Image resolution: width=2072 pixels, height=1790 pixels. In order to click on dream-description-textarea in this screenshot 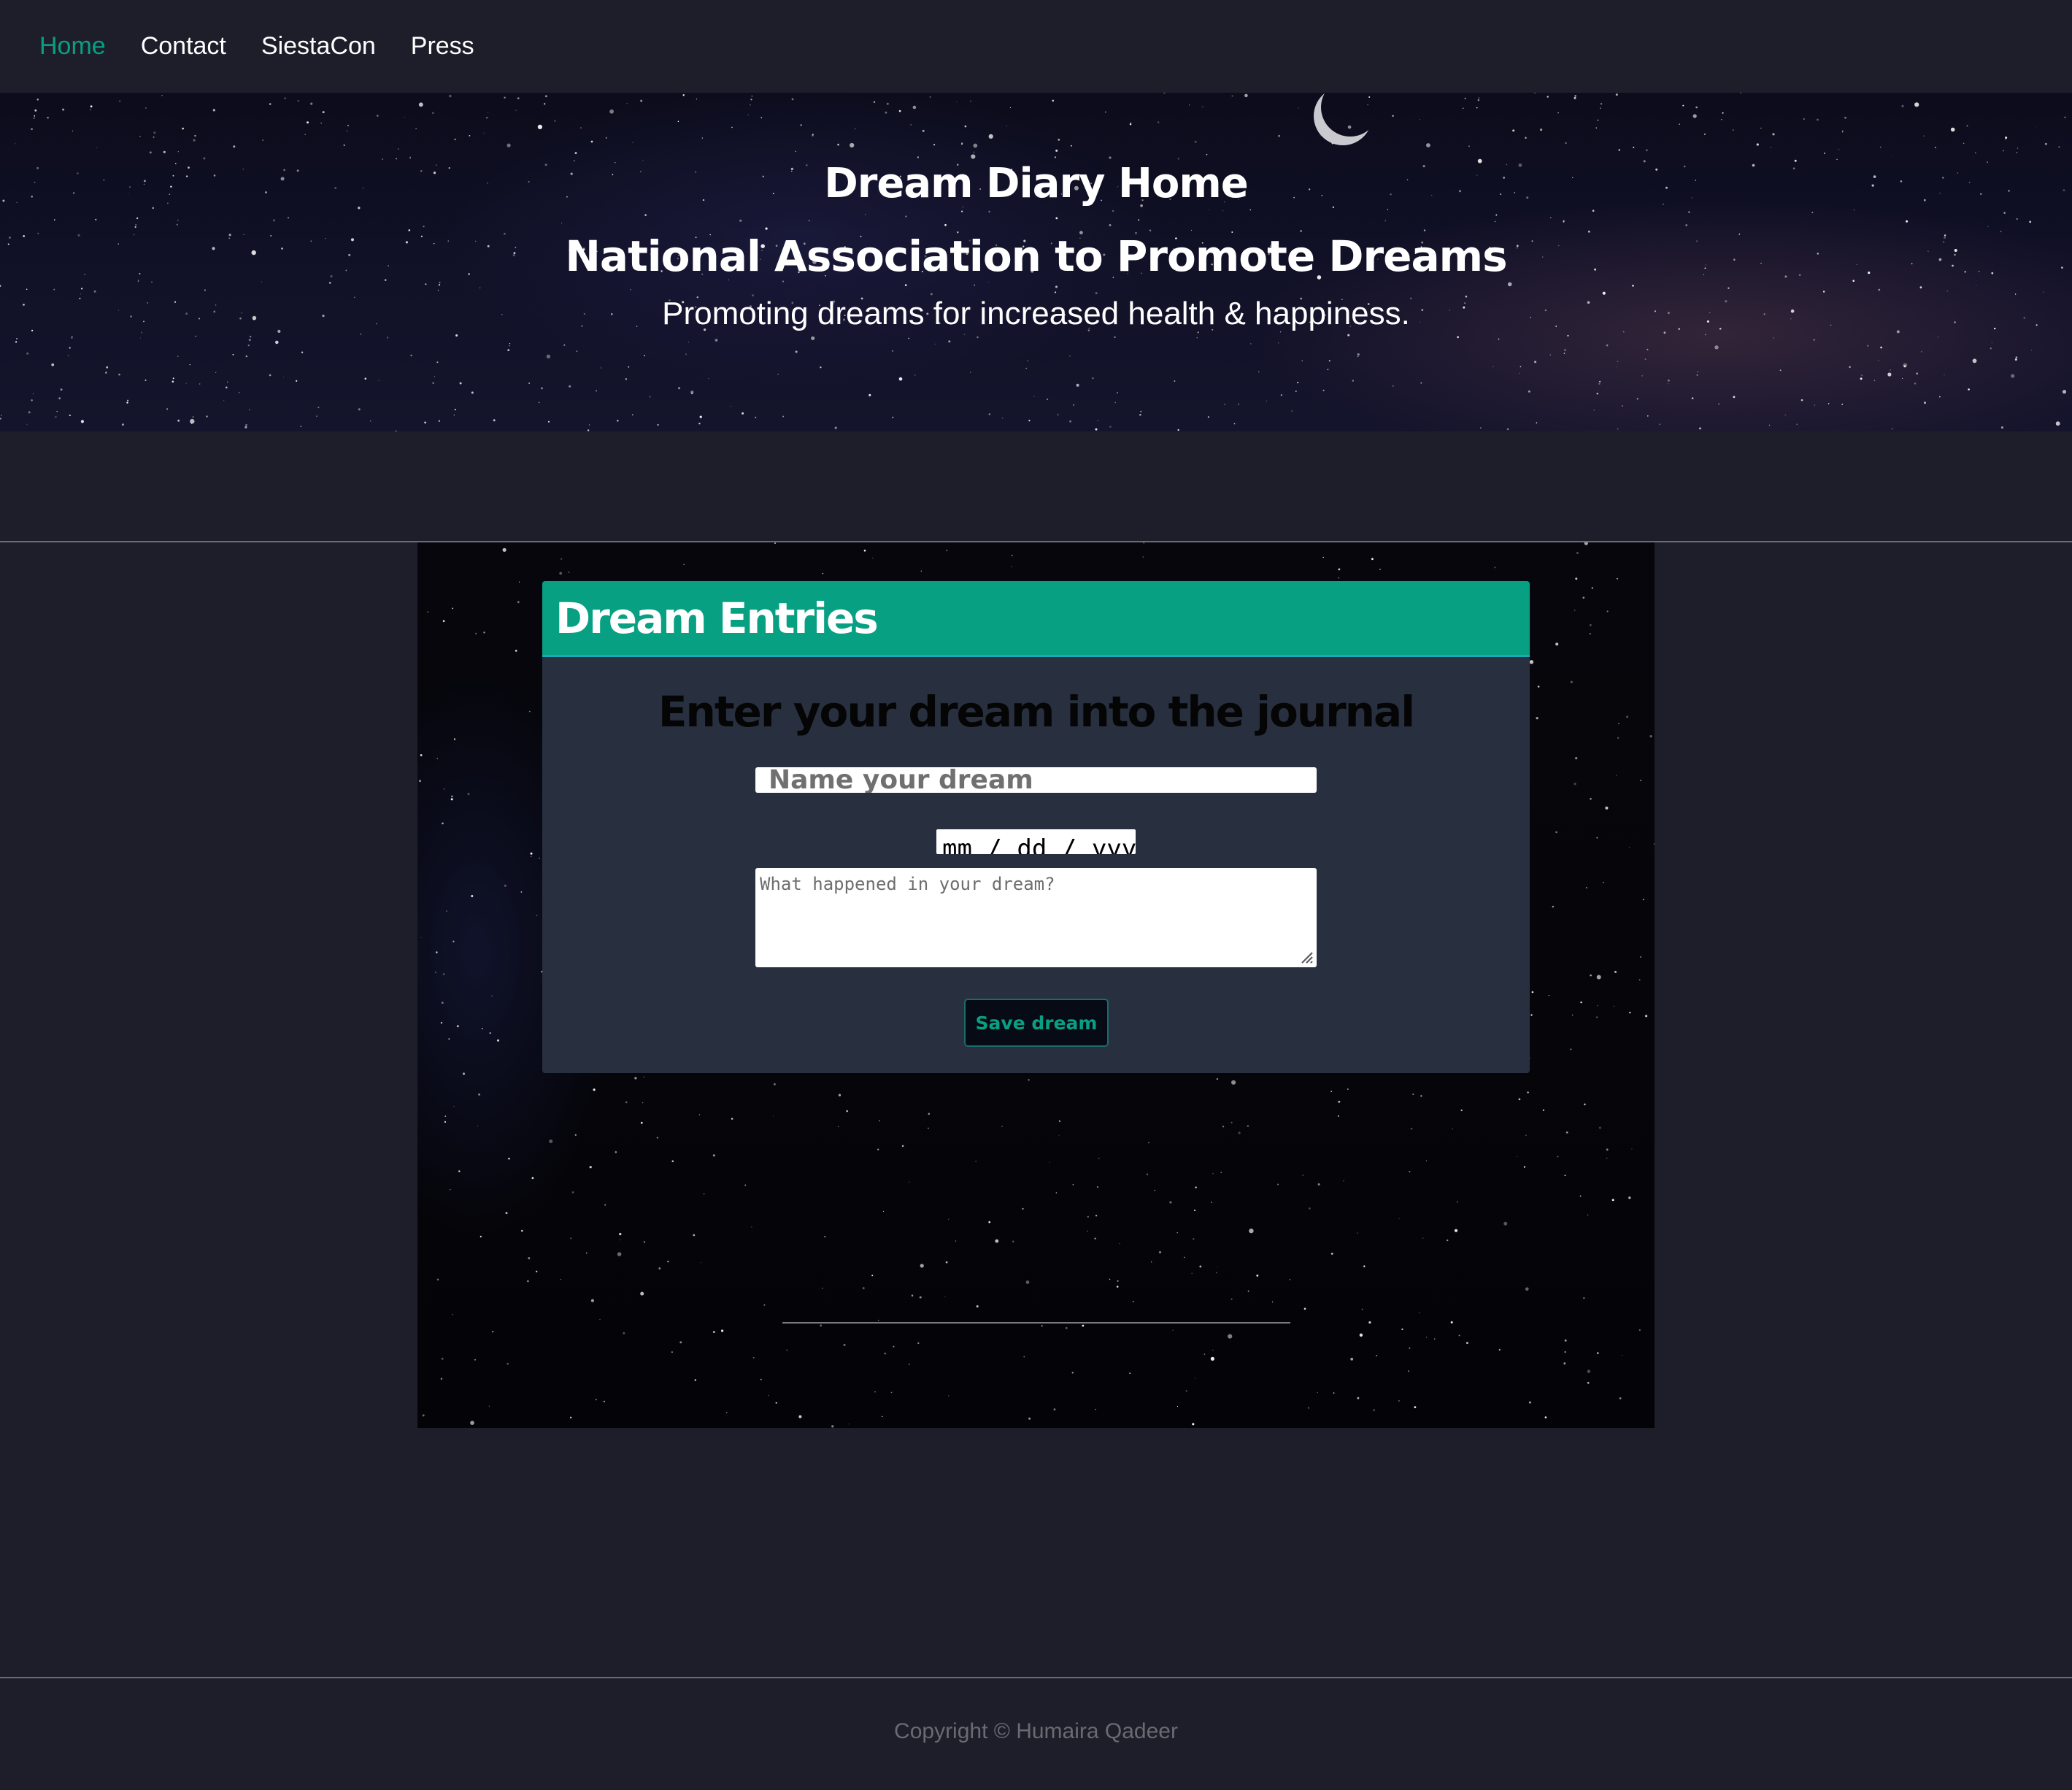, I will do `click(1036, 917)`.